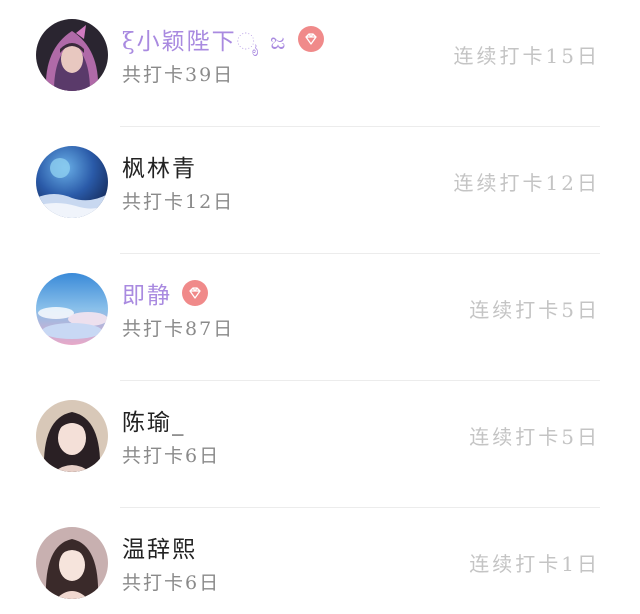  I want to click on avatar-planet-night-icon, so click(72, 182).